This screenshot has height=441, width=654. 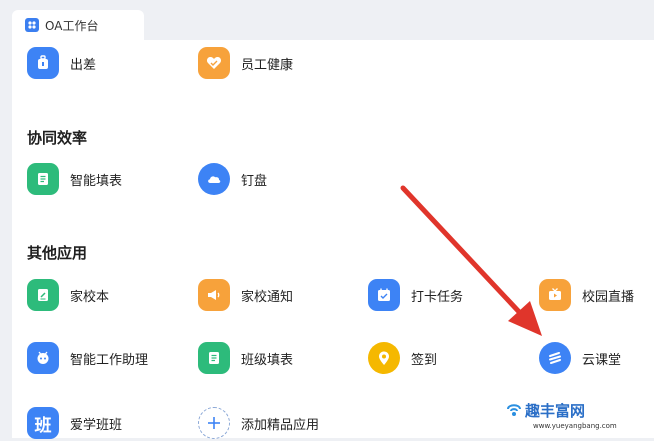 I want to click on app-aixue-banban: 班 爱学班班, so click(x=74, y=423).